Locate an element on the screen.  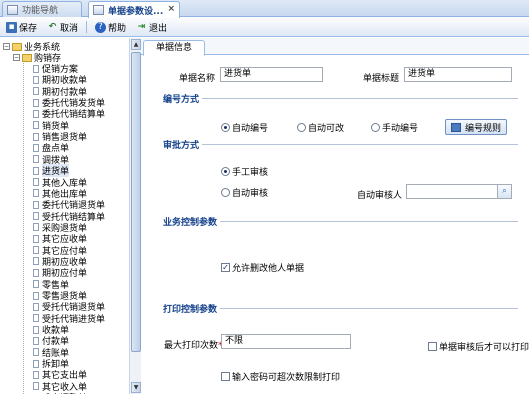
tree-item: 调拨单 is located at coordinates (51, 160).